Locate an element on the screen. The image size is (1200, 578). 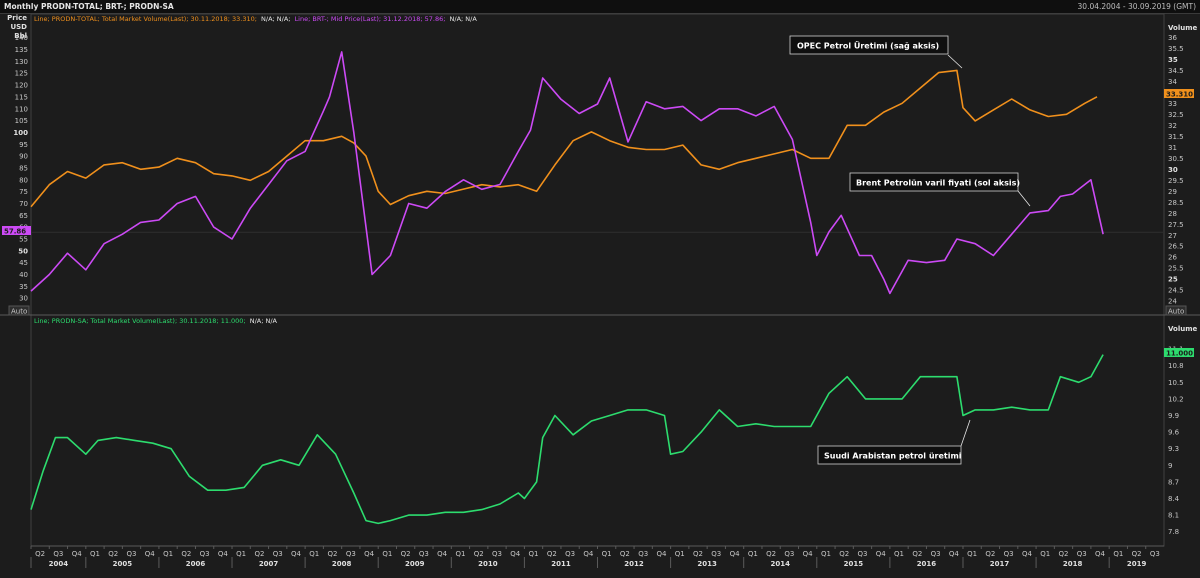
x-year-label: 2013 is located at coordinates (707, 564).